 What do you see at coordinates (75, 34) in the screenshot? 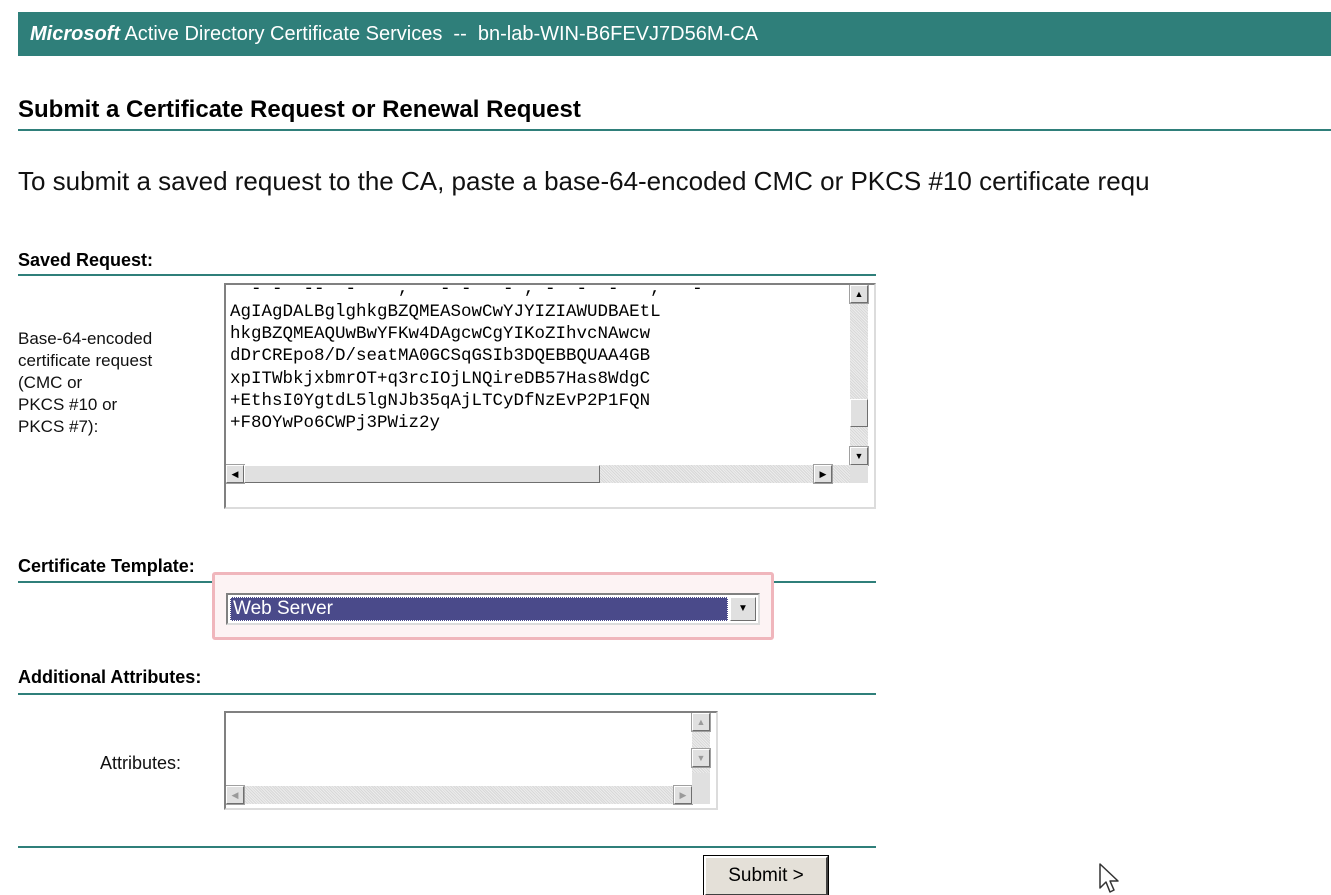
I see `brand-name: Microsoft` at bounding box center [75, 34].